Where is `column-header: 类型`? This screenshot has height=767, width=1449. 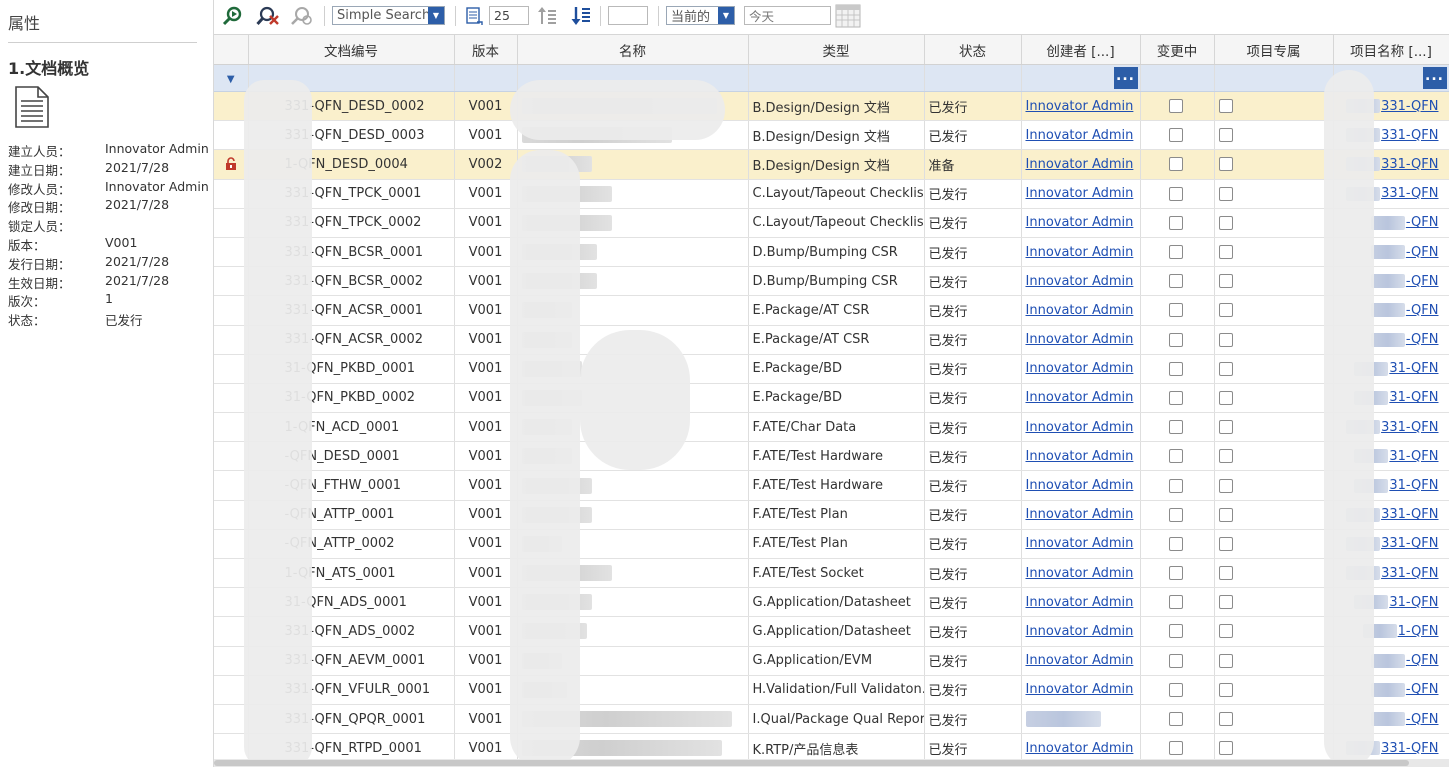 column-header: 类型 is located at coordinates (836, 49).